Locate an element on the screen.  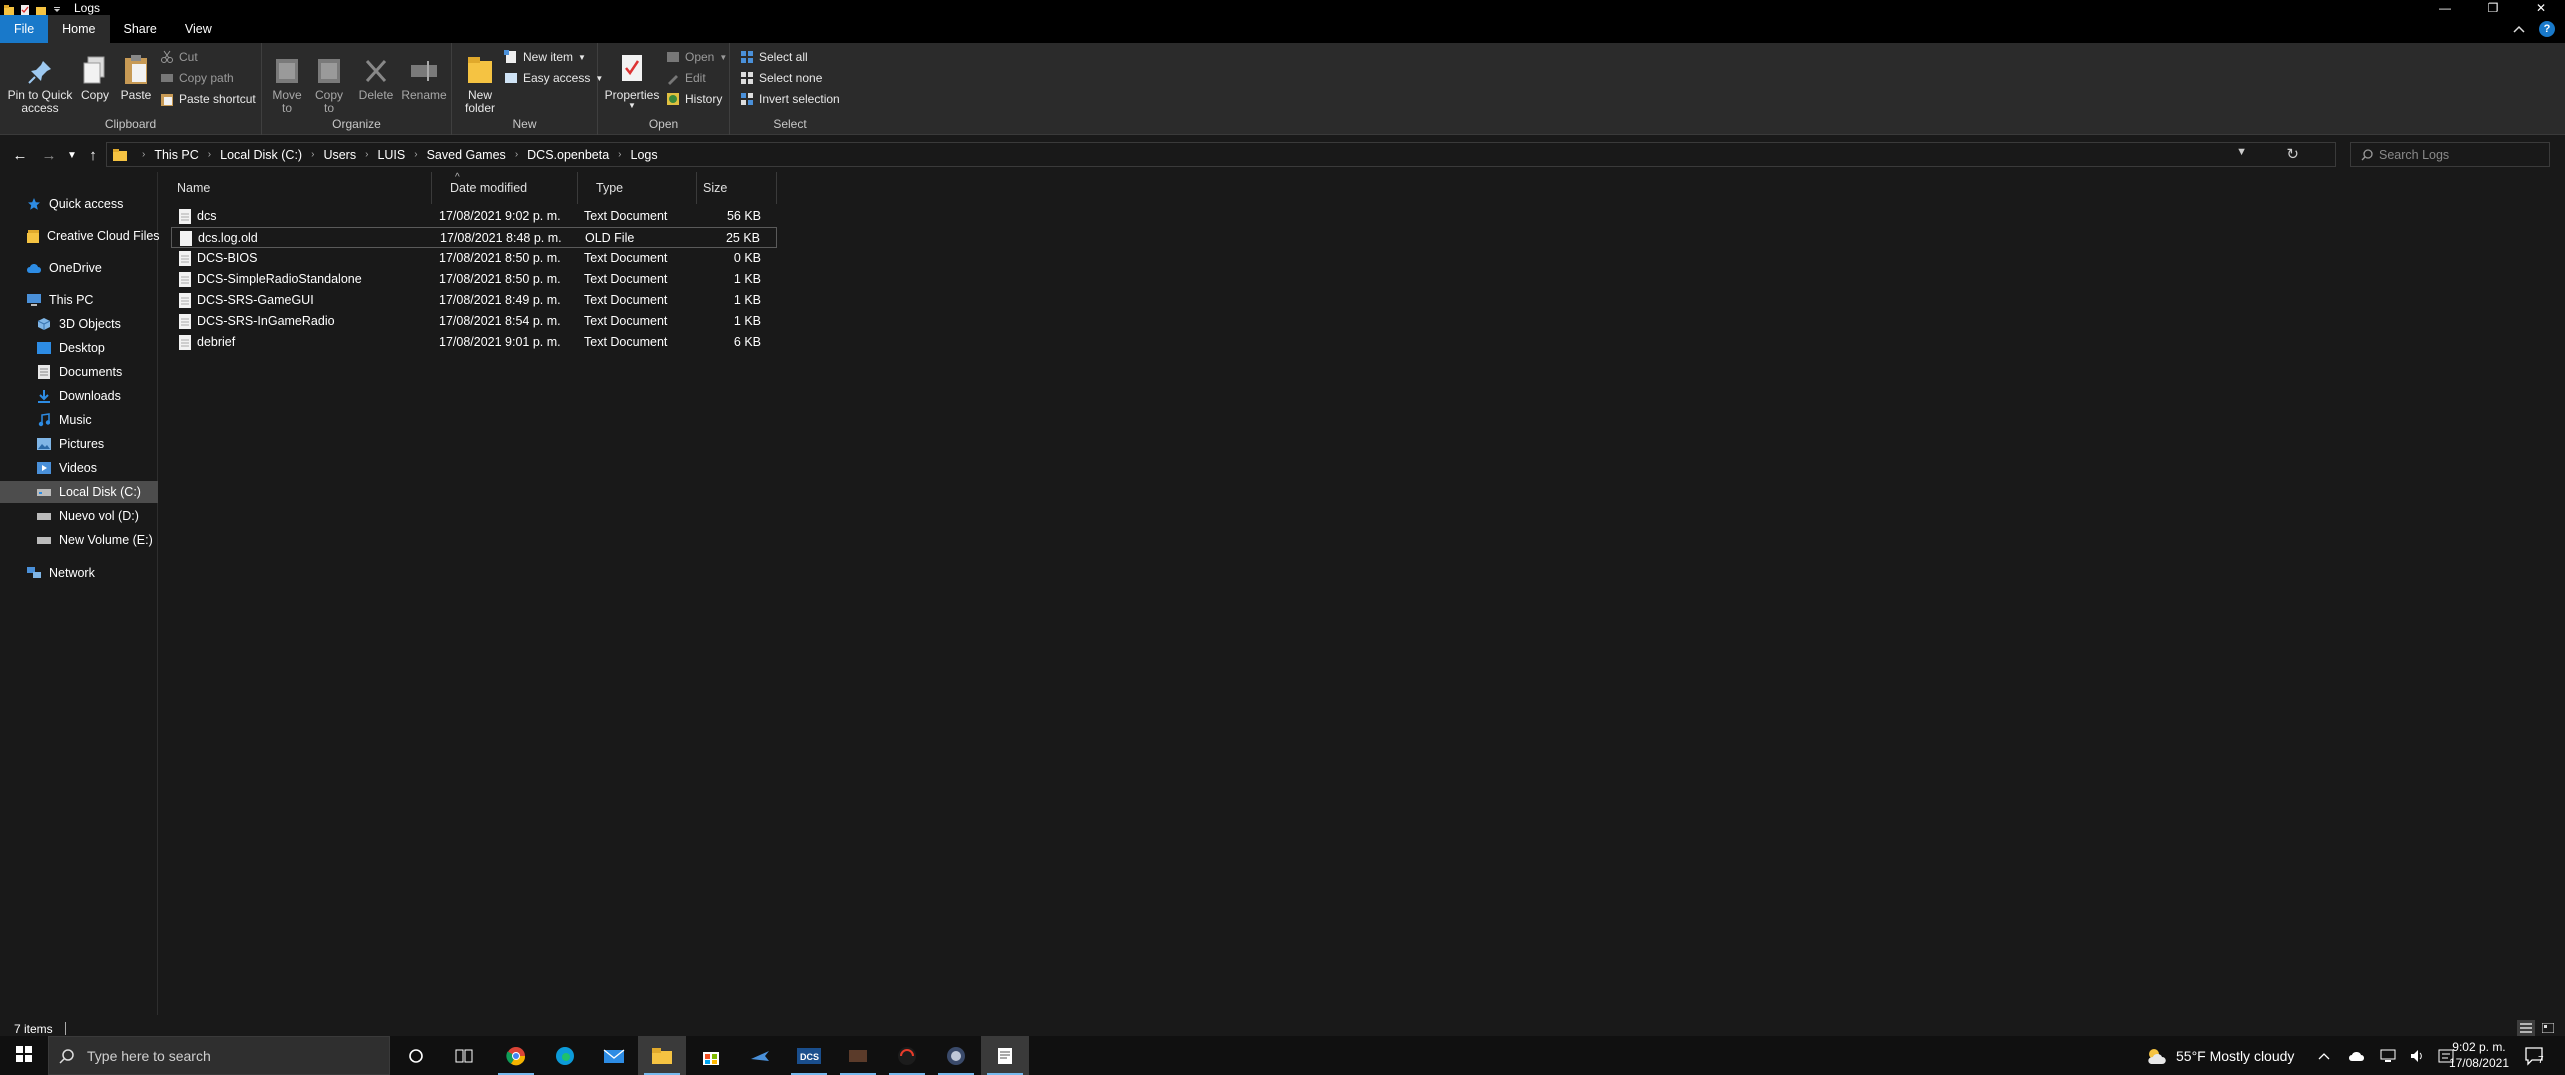
rename-button: Rename is located at coordinates (424, 75).